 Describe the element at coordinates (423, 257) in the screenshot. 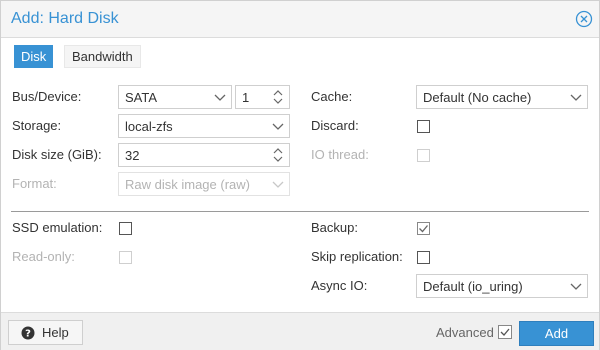

I see `skip-replication-checkbox` at that location.